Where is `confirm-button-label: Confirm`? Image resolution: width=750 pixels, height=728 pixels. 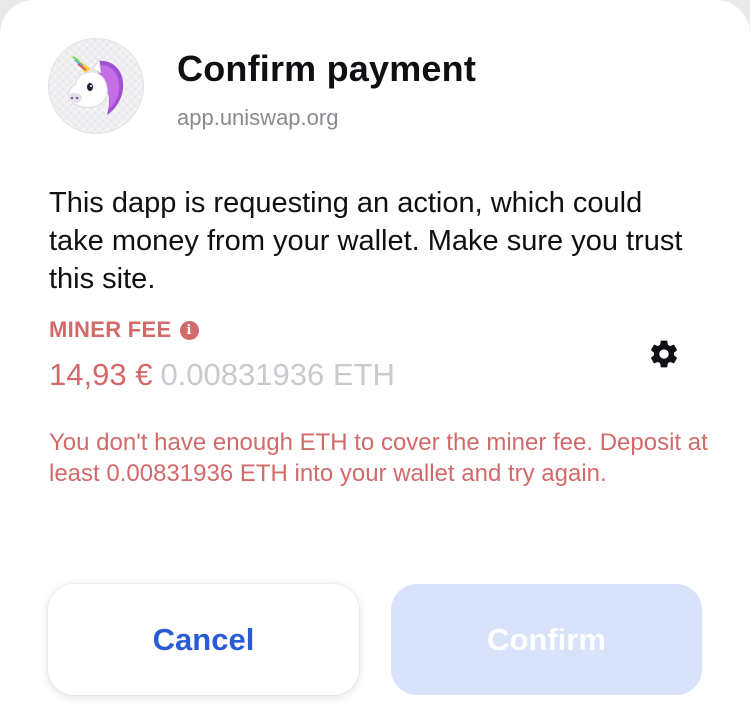 confirm-button-label: Confirm is located at coordinates (546, 639).